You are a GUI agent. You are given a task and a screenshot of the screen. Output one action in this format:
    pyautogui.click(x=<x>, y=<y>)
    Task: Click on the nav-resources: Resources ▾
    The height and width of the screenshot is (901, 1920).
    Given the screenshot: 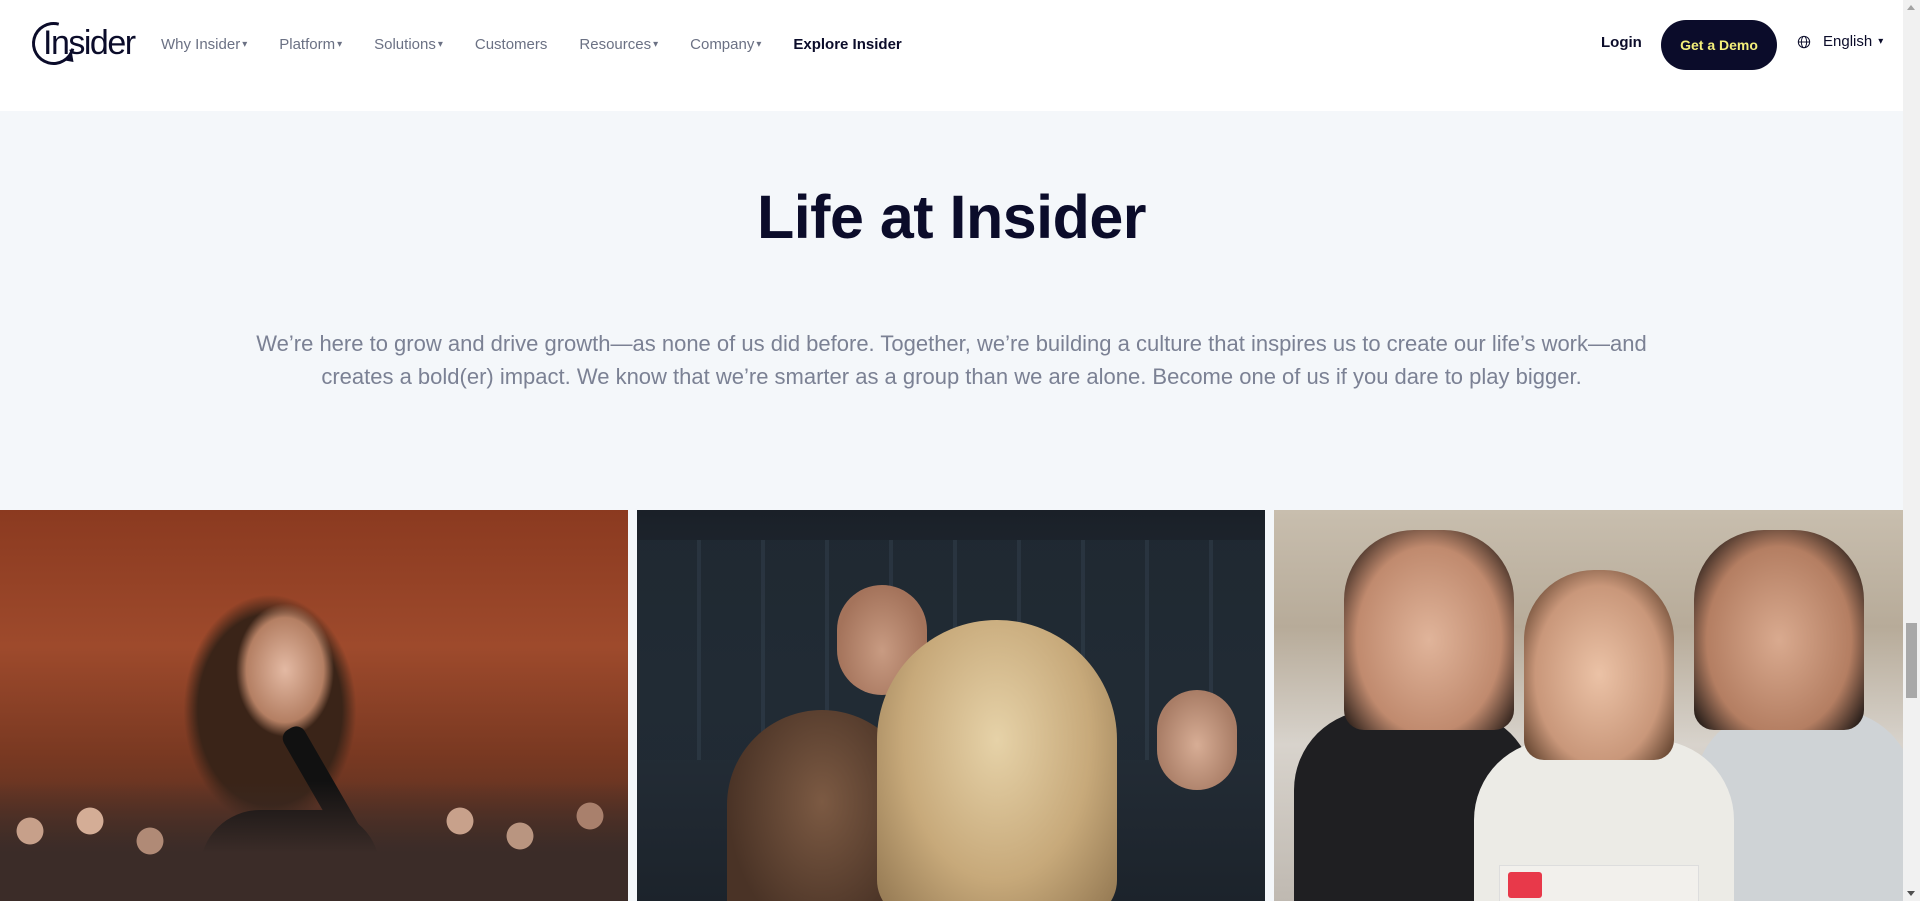 What is the action you would take?
    pyautogui.click(x=618, y=44)
    